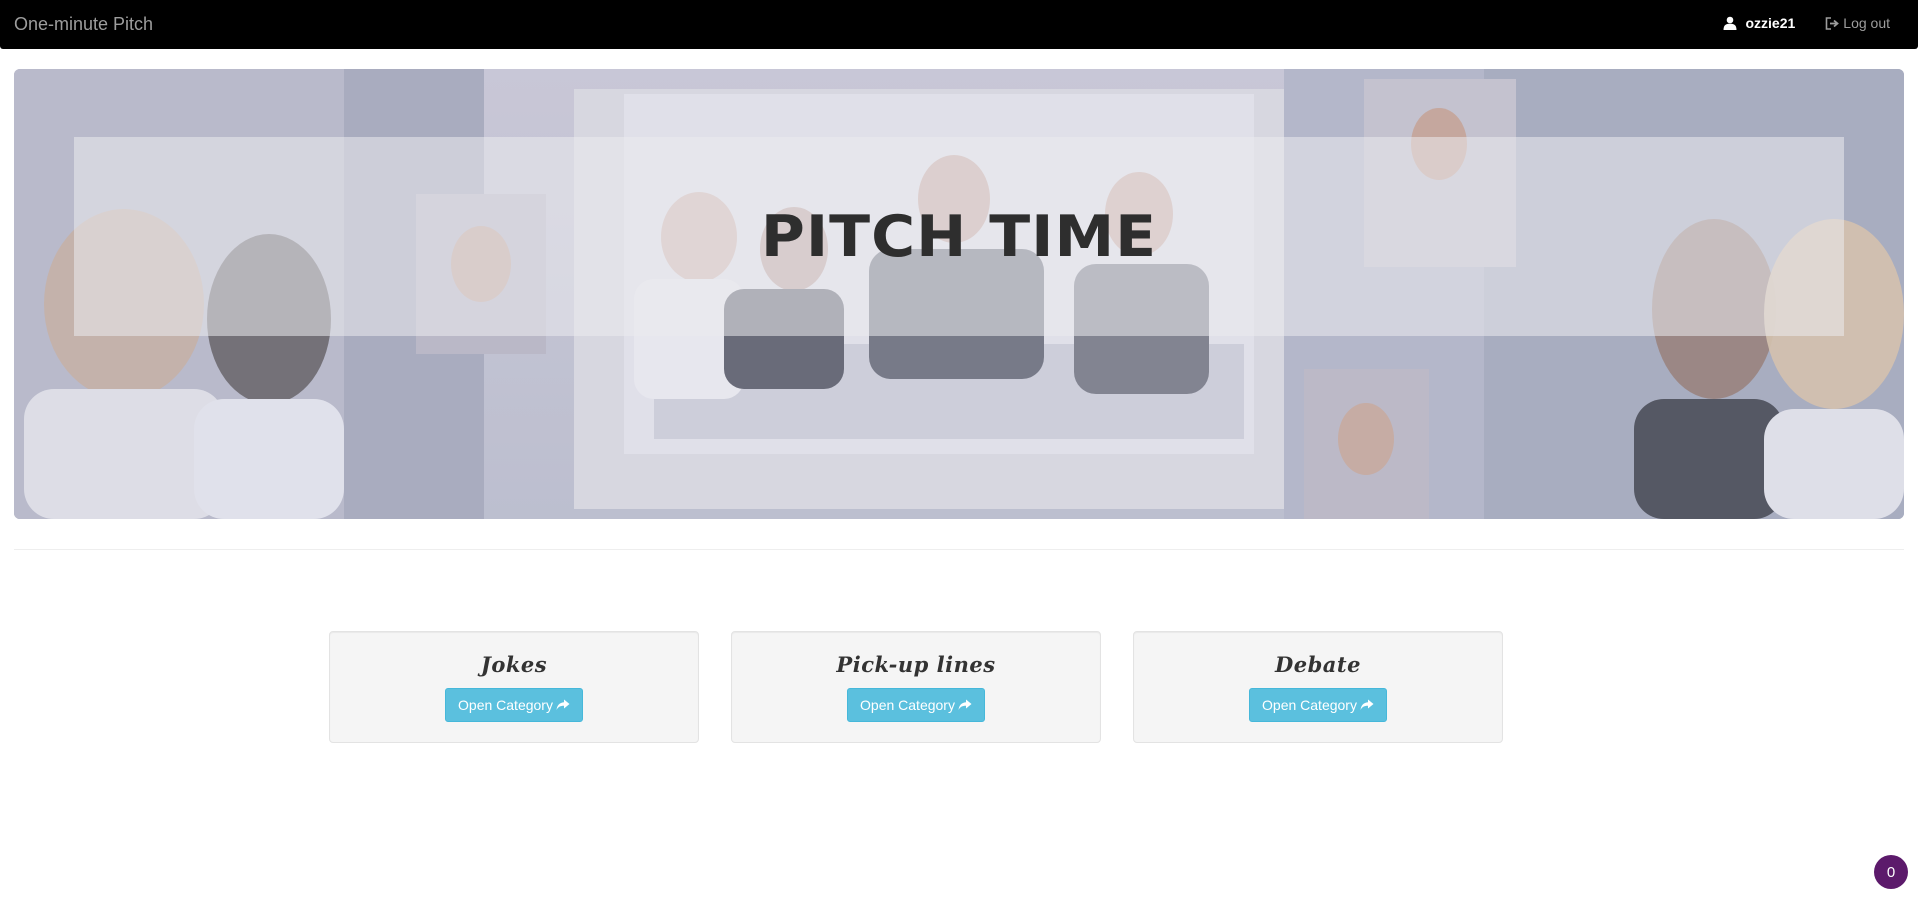 The image size is (1918, 921). Describe the element at coordinates (916, 664) in the screenshot. I see `category-title: Pick-up lines` at that location.